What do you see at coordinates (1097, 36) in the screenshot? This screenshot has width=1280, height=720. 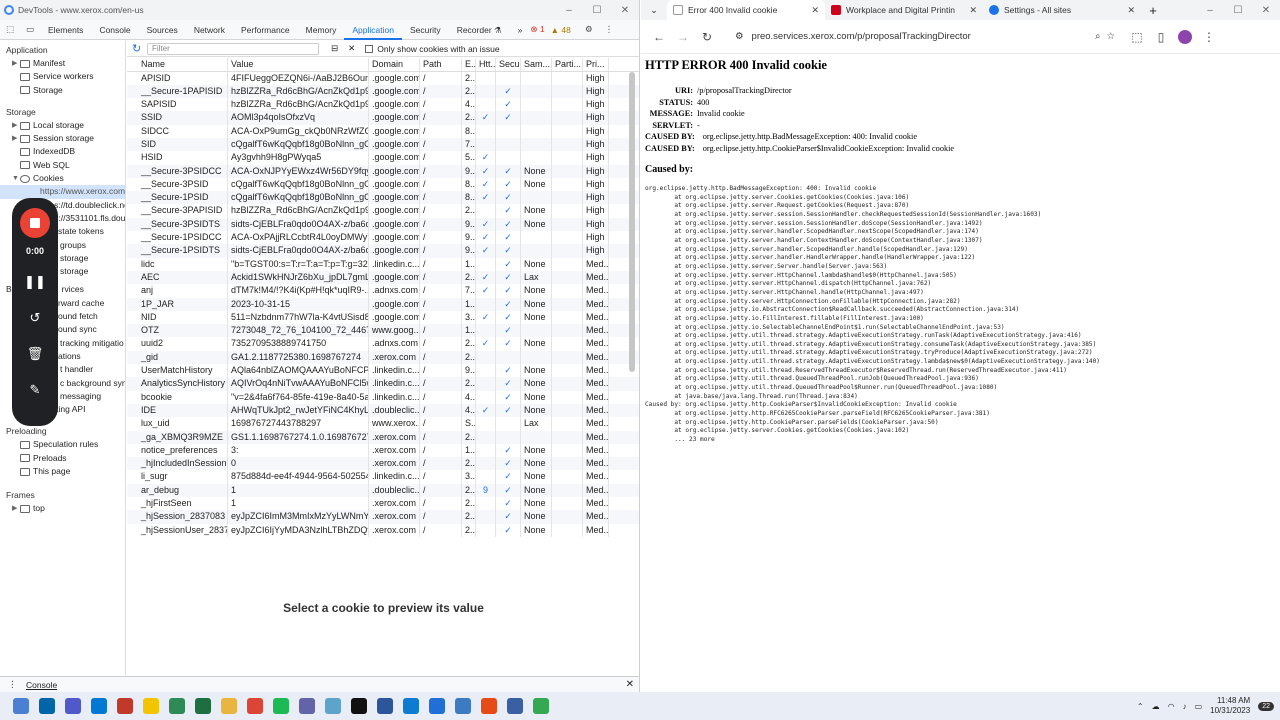 I see `zoom-icon: ⌕` at bounding box center [1097, 36].